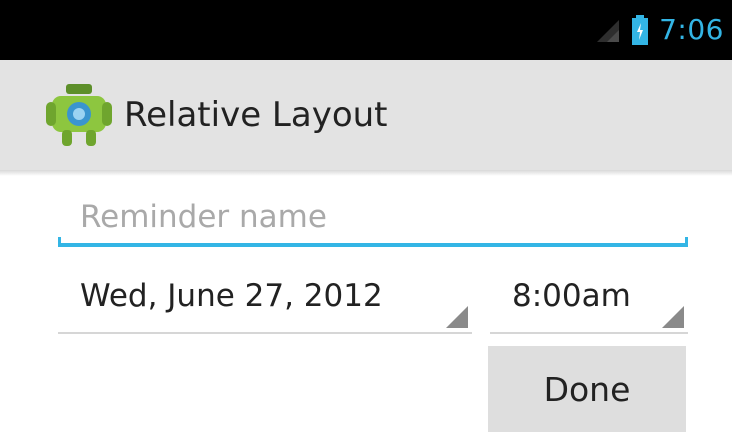 The width and height of the screenshot is (732, 436). I want to click on status-bar: 7:06, so click(366, 30).